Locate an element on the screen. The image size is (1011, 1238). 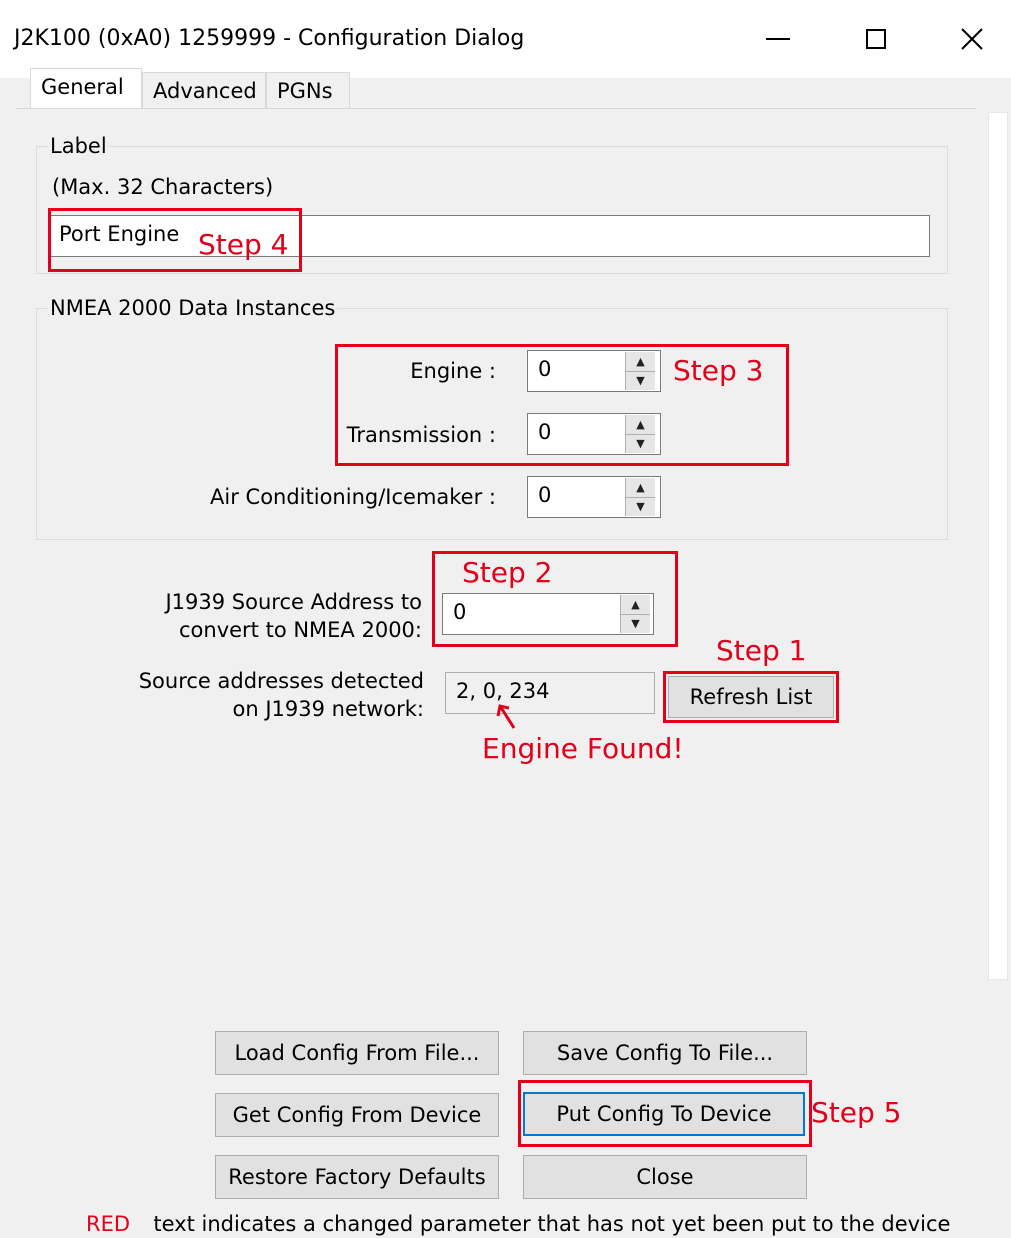
get-config-button: Get Config From Device is located at coordinates (357, 1115).